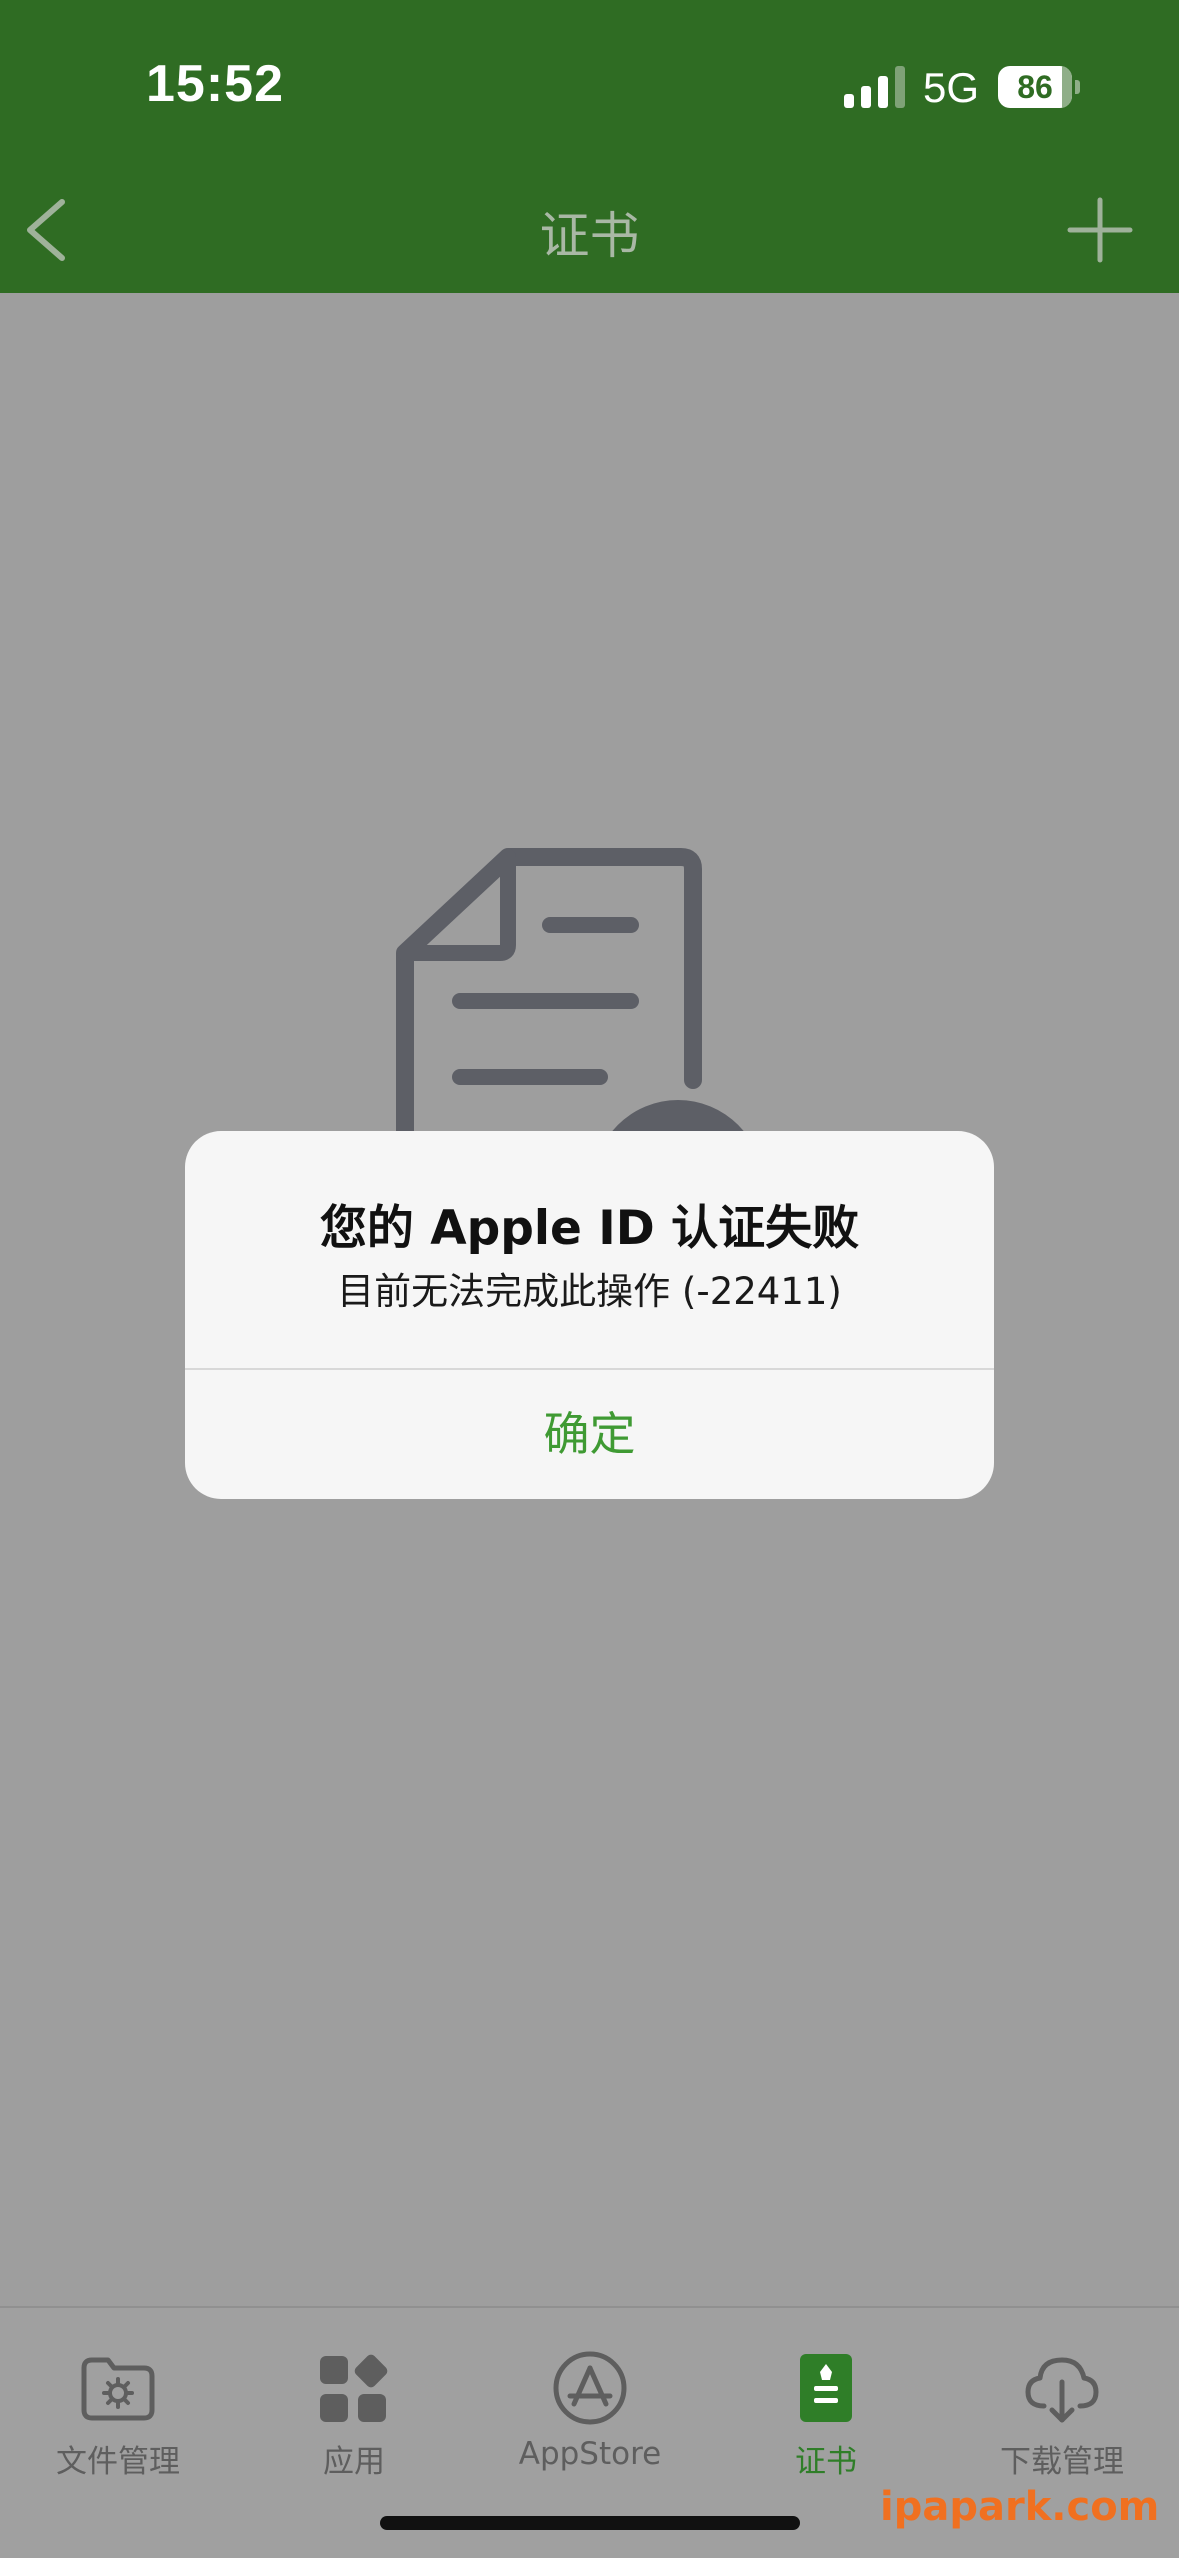  I want to click on tab-label: AppStore, so click(590, 2454).